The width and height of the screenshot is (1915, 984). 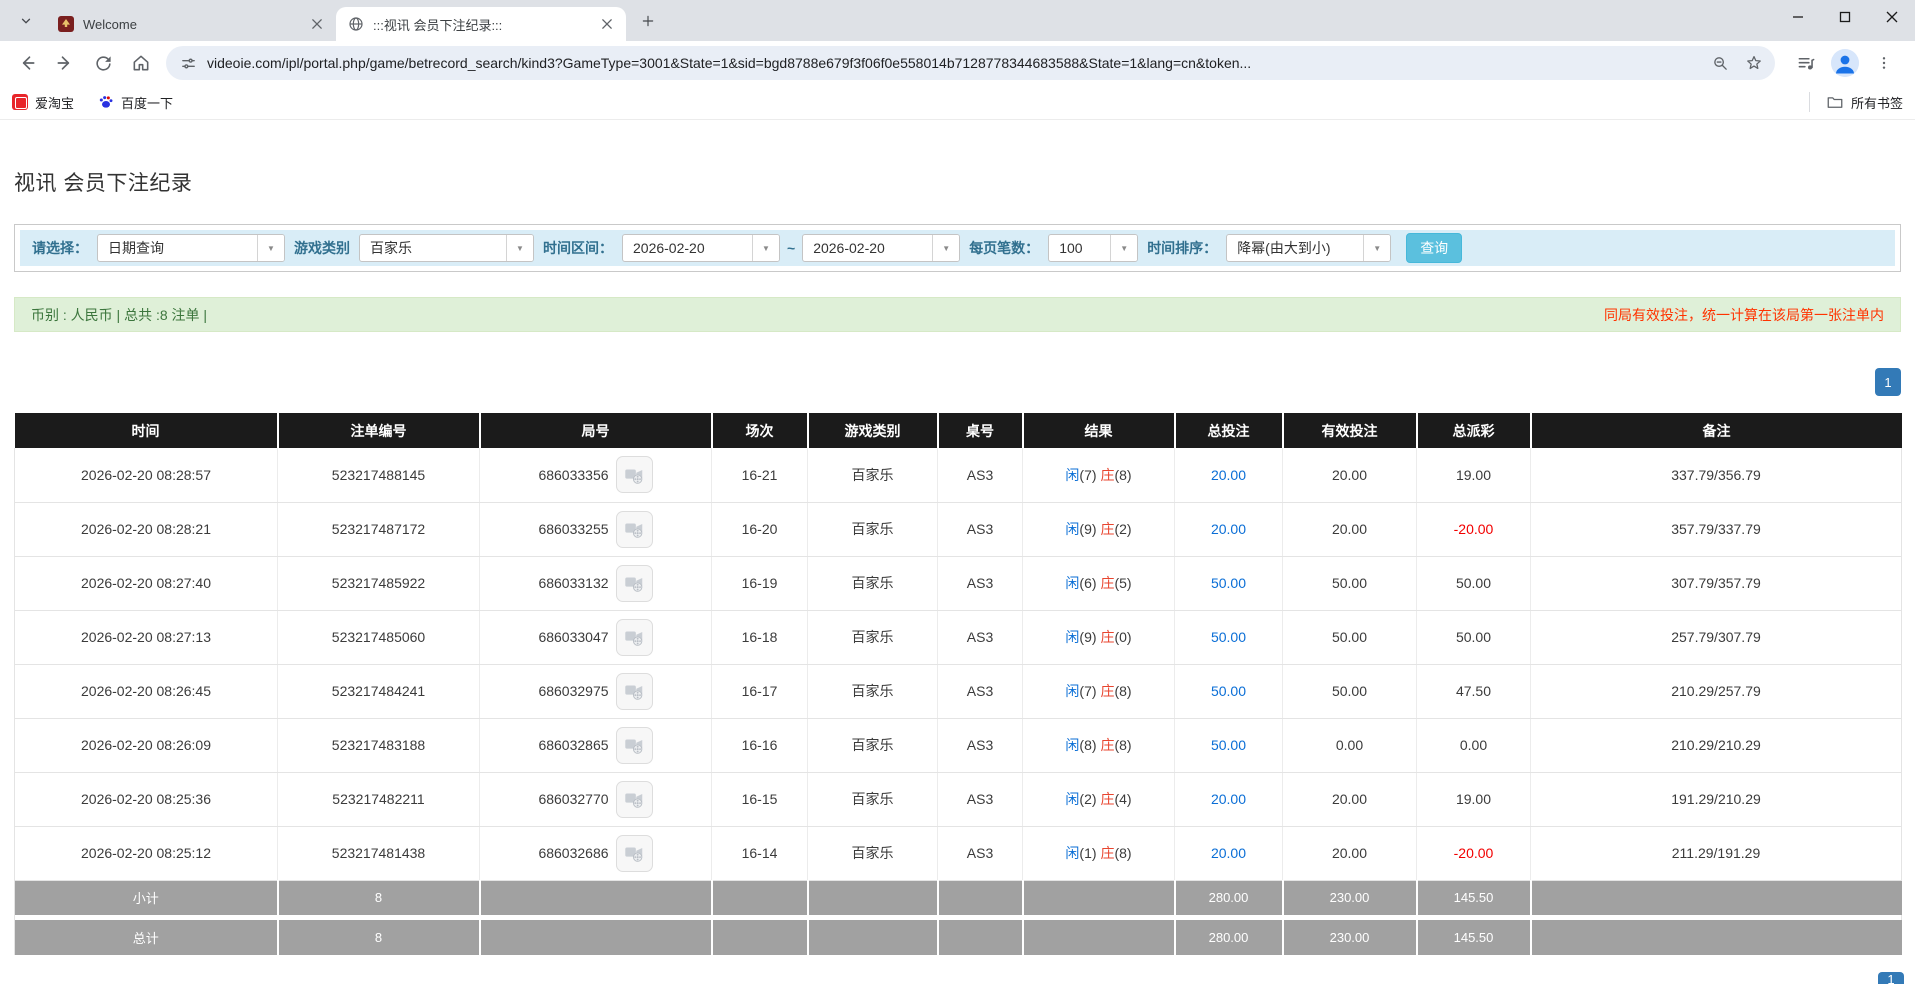 I want to click on cell-time: 2026-02-20 08:28:57, so click(x=146, y=475).